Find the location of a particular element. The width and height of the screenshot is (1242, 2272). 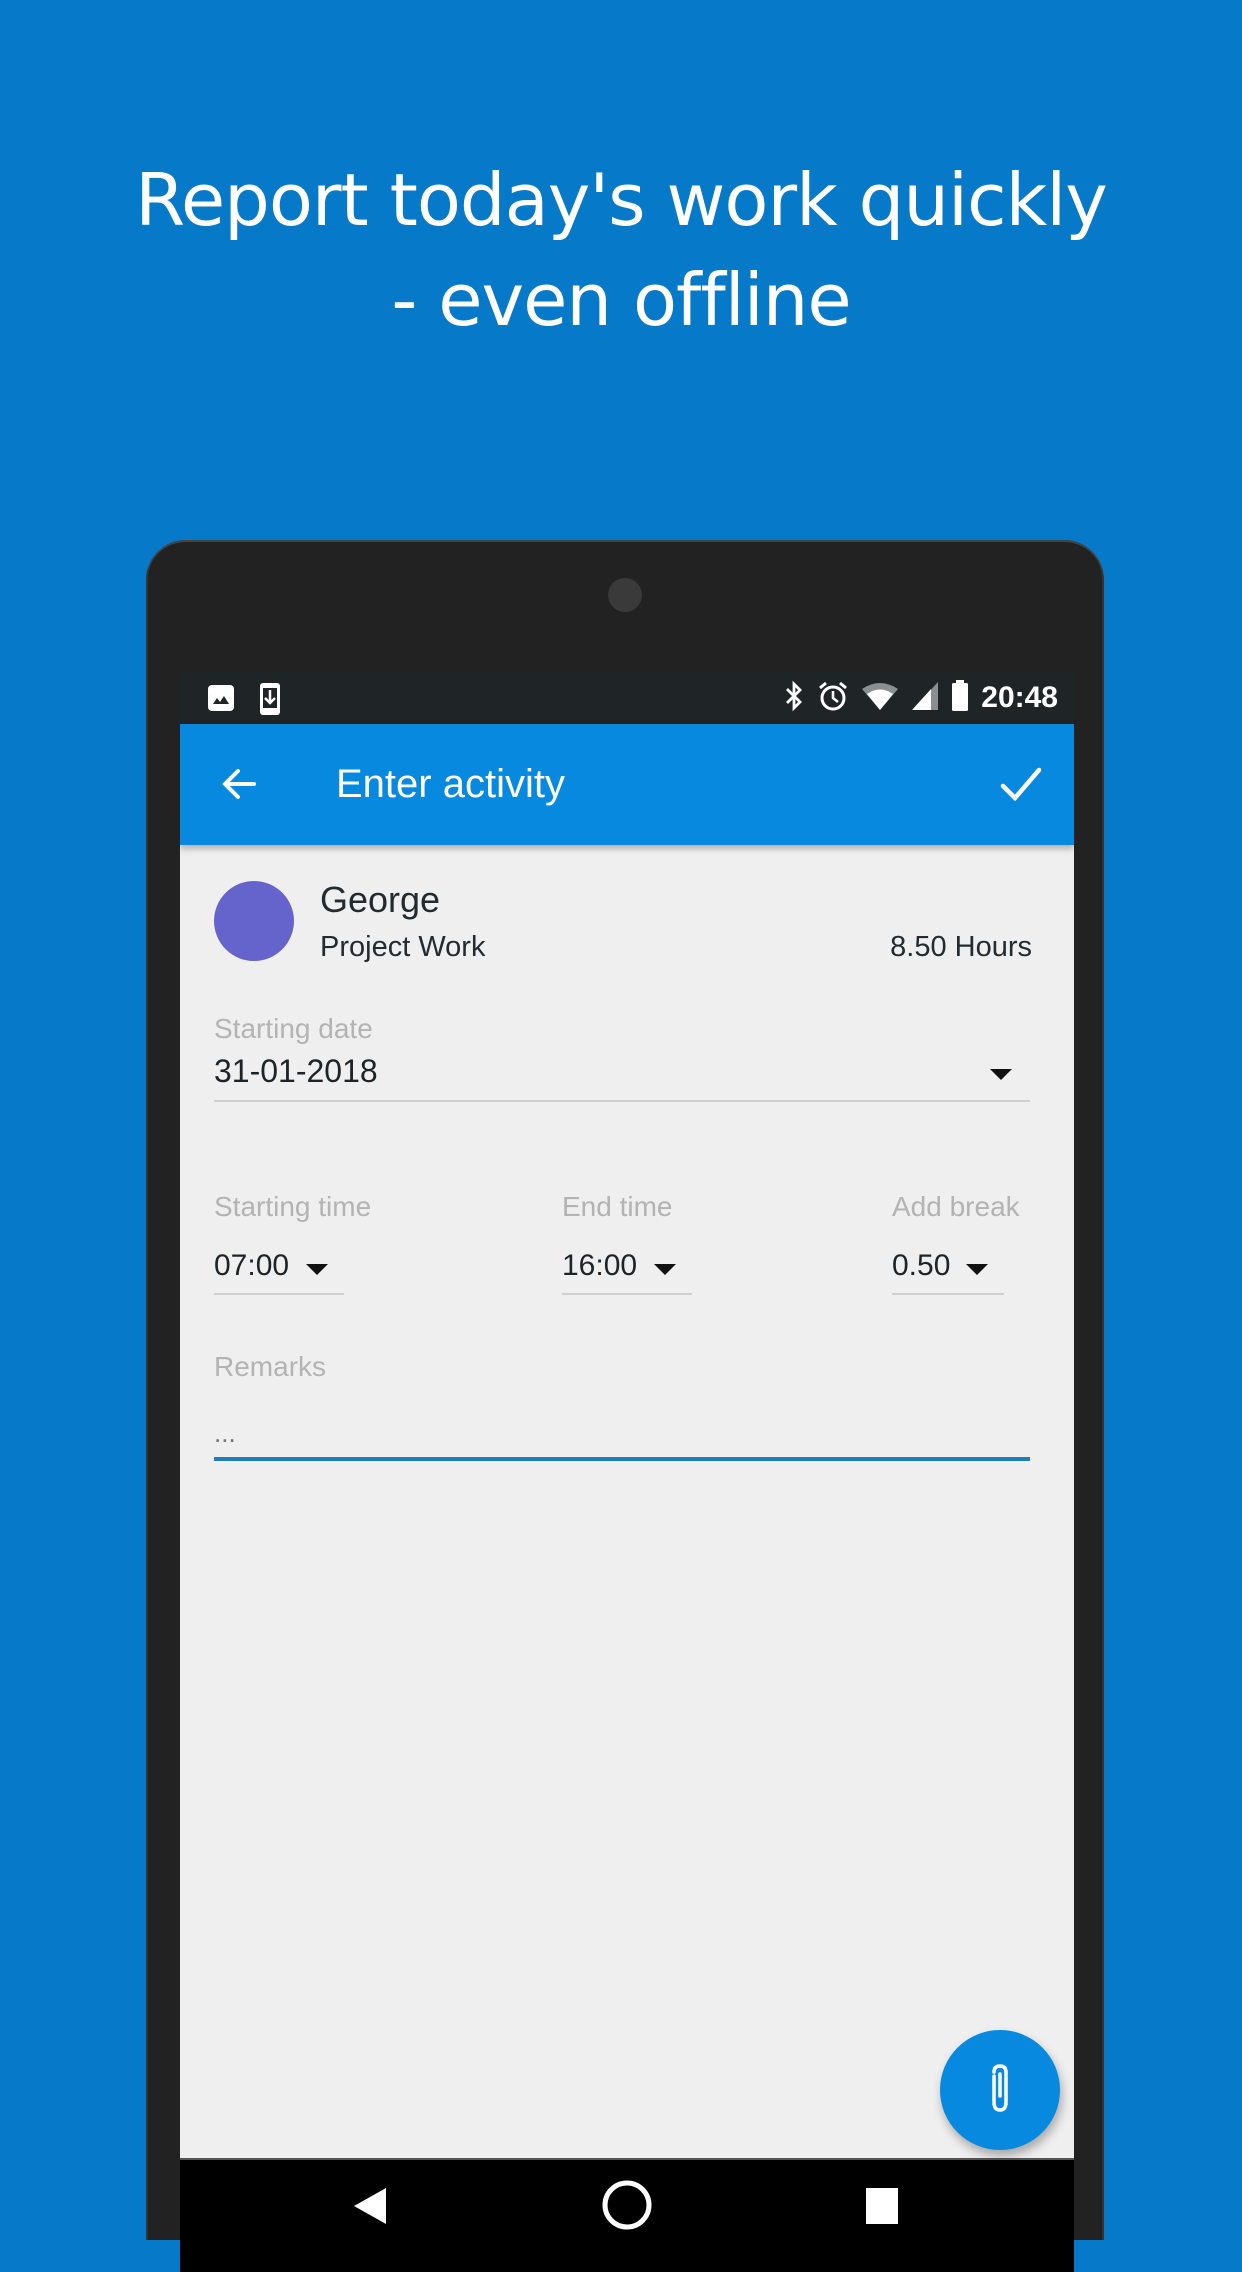

remarks-underline is located at coordinates (622, 1459).